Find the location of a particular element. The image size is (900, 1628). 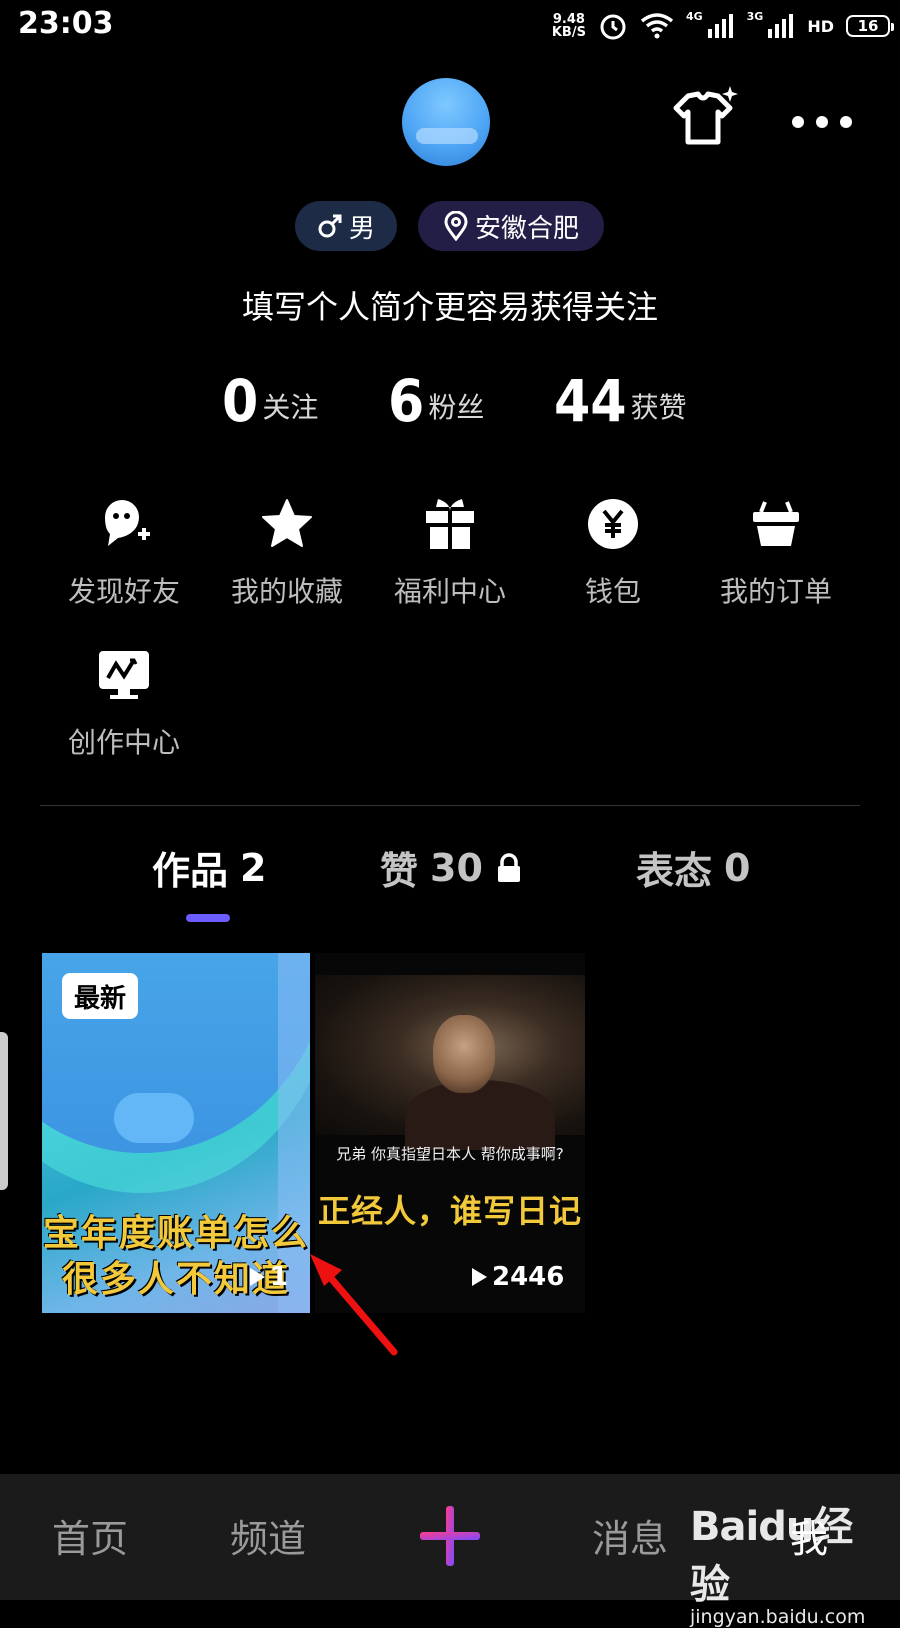

menu-wallet: 钱包 is located at coordinates (613, 552).